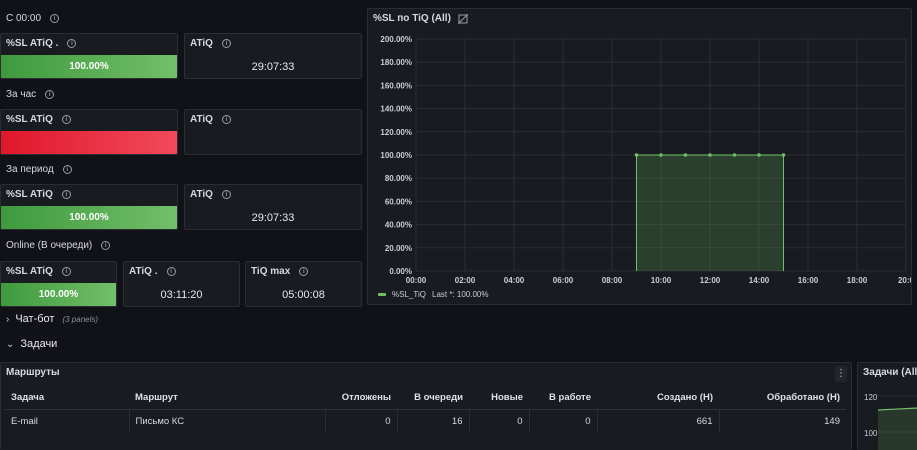  I want to click on sl-atiq-panel-2: %SL ATiQ i, so click(89, 132).